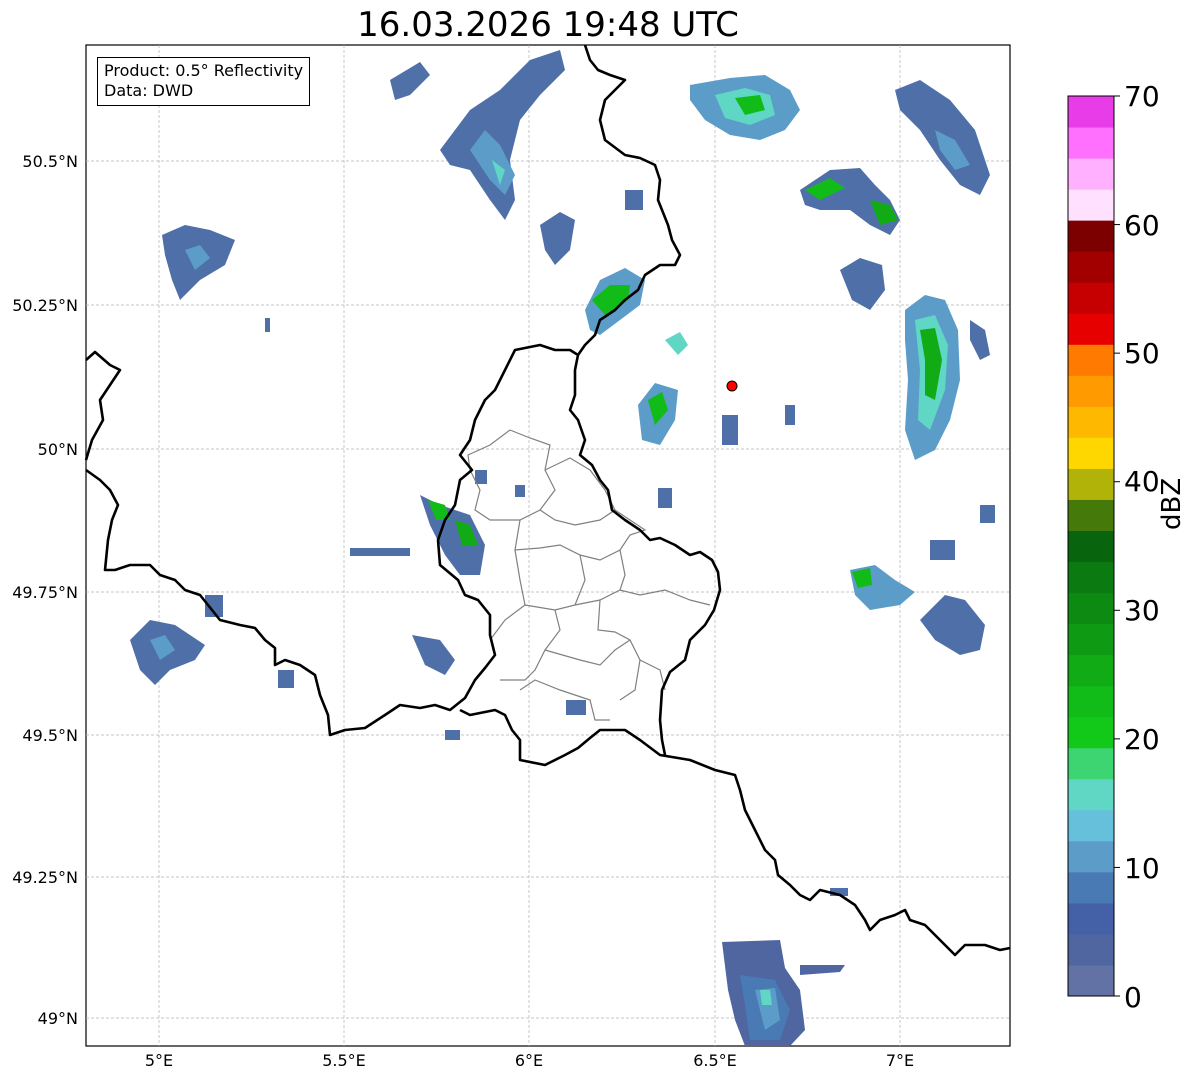 The image size is (1202, 1081). Describe the element at coordinates (204, 81) in the screenshot. I see `product-info-box: Product: 0.5° Reflectivity Data: DWD` at that location.